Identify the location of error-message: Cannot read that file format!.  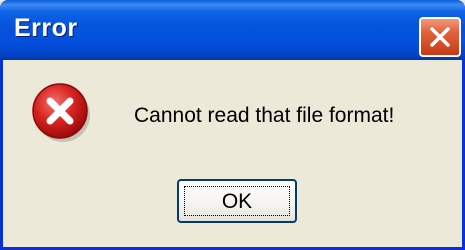
(264, 115).